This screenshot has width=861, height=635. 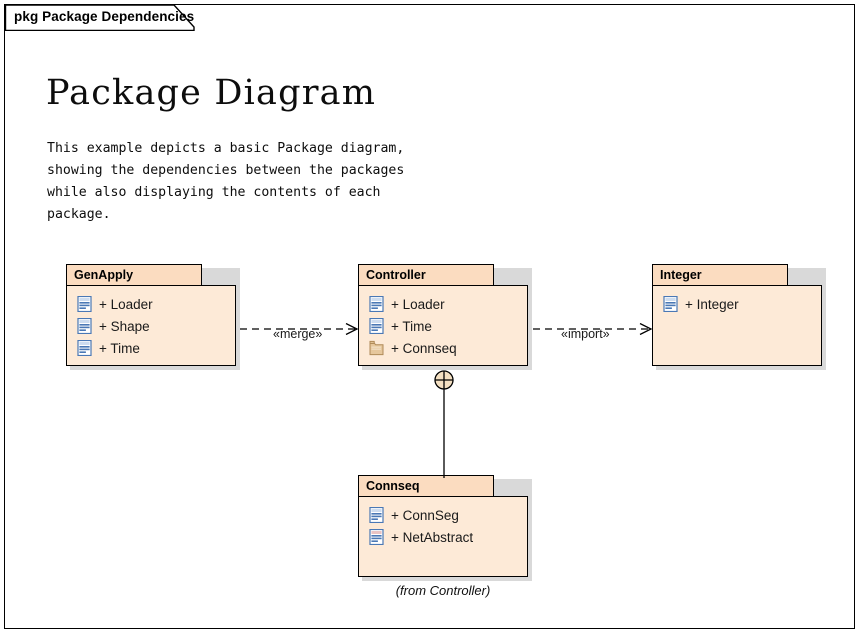 What do you see at coordinates (720, 275) in the screenshot?
I see `package-header: Integer` at bounding box center [720, 275].